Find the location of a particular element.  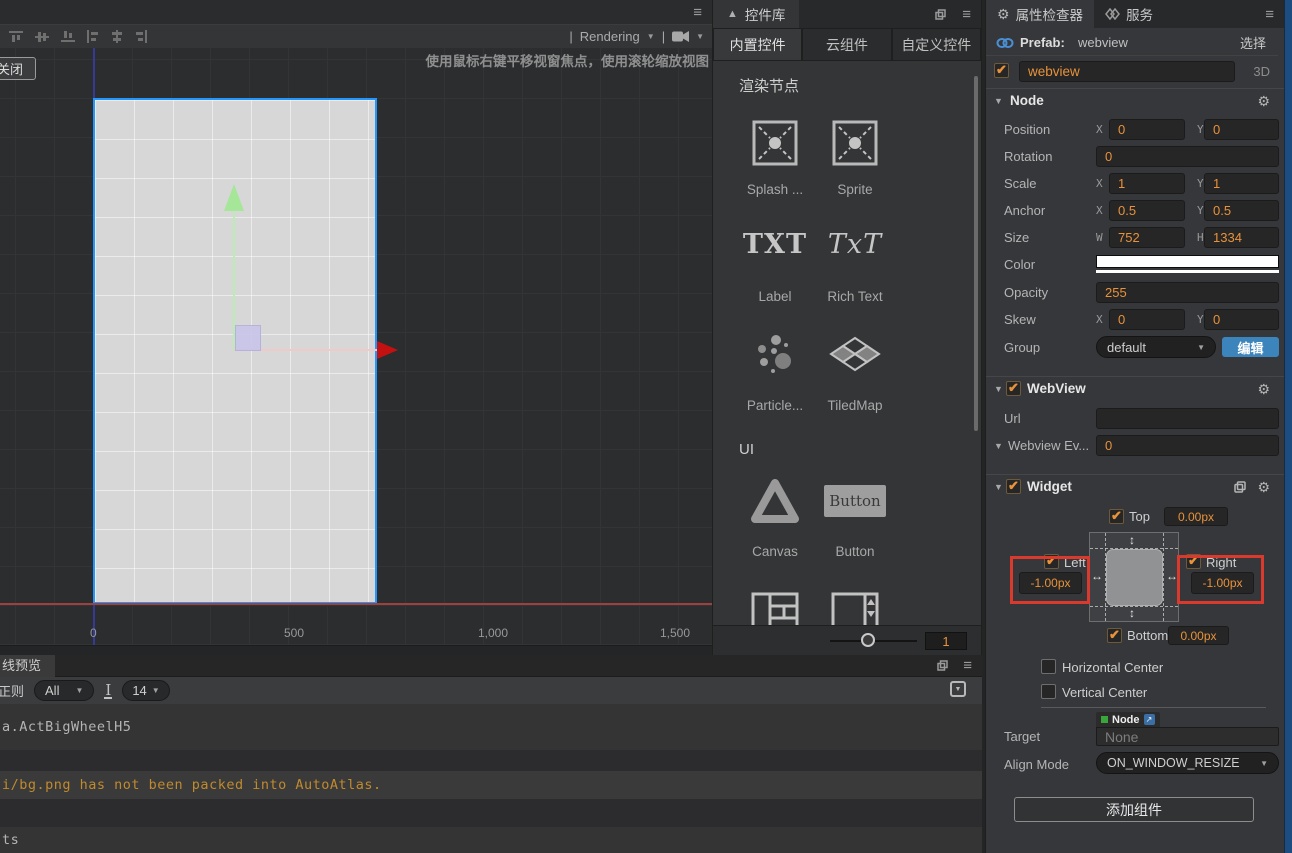

align-top-icon is located at coordinates (16, 36).